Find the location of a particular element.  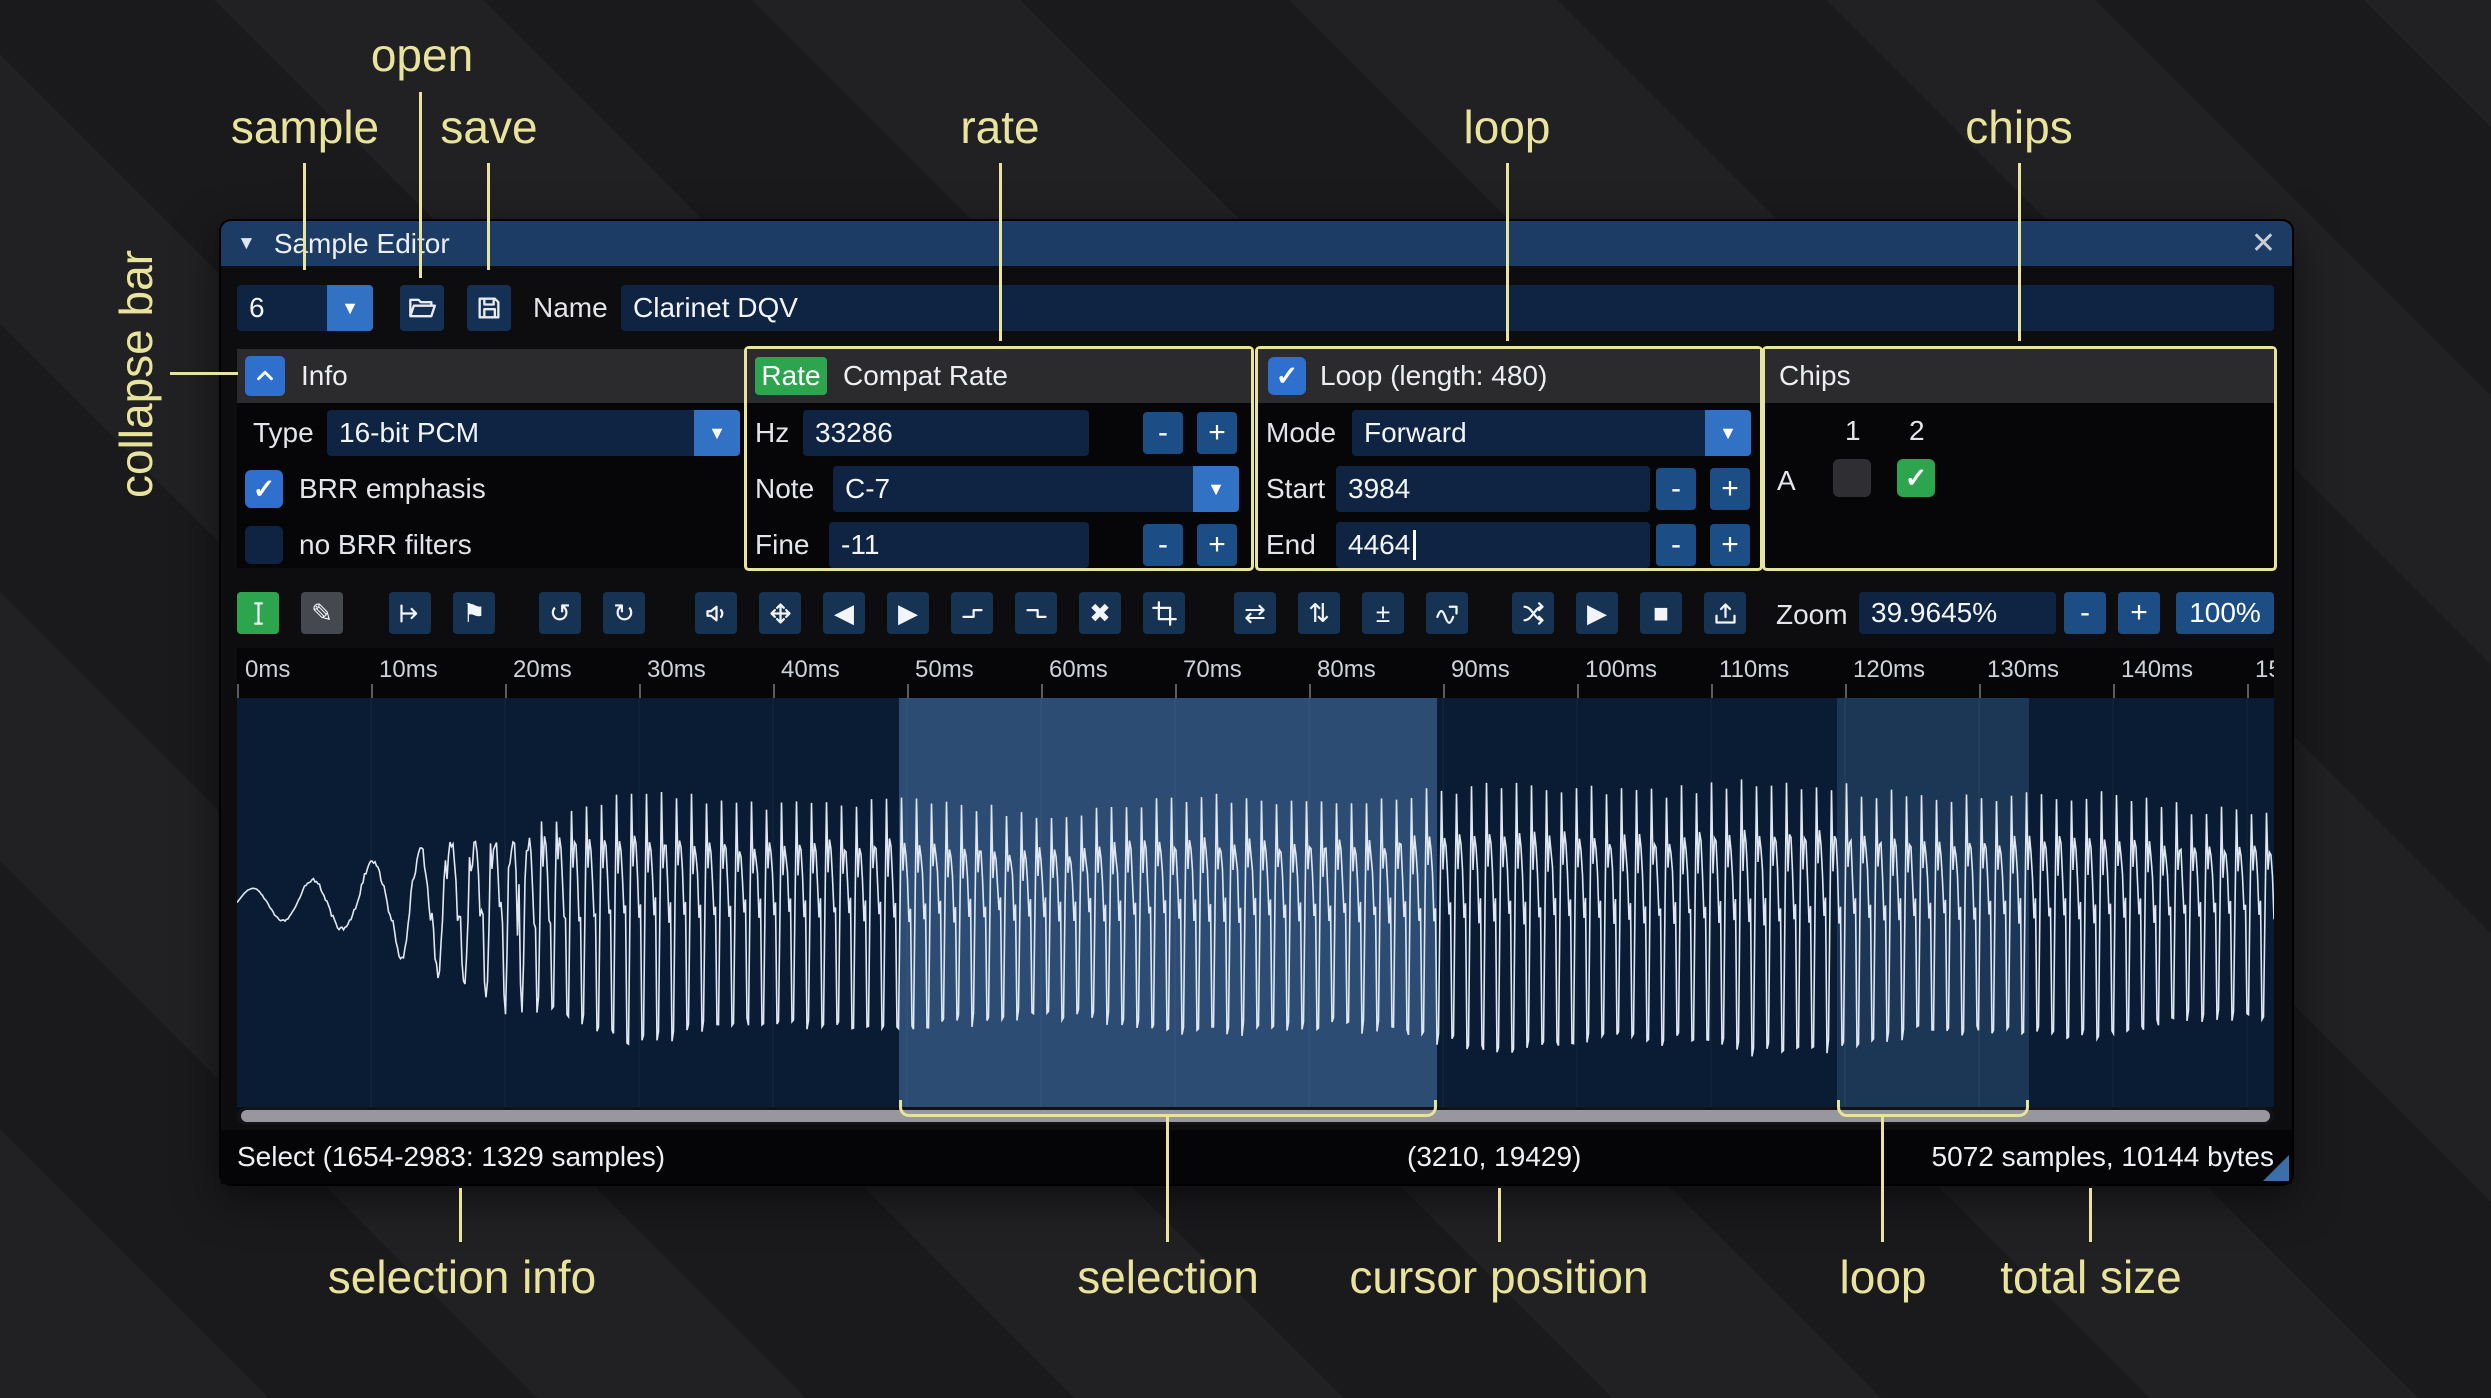

save-floppy-icon is located at coordinates (489, 308).